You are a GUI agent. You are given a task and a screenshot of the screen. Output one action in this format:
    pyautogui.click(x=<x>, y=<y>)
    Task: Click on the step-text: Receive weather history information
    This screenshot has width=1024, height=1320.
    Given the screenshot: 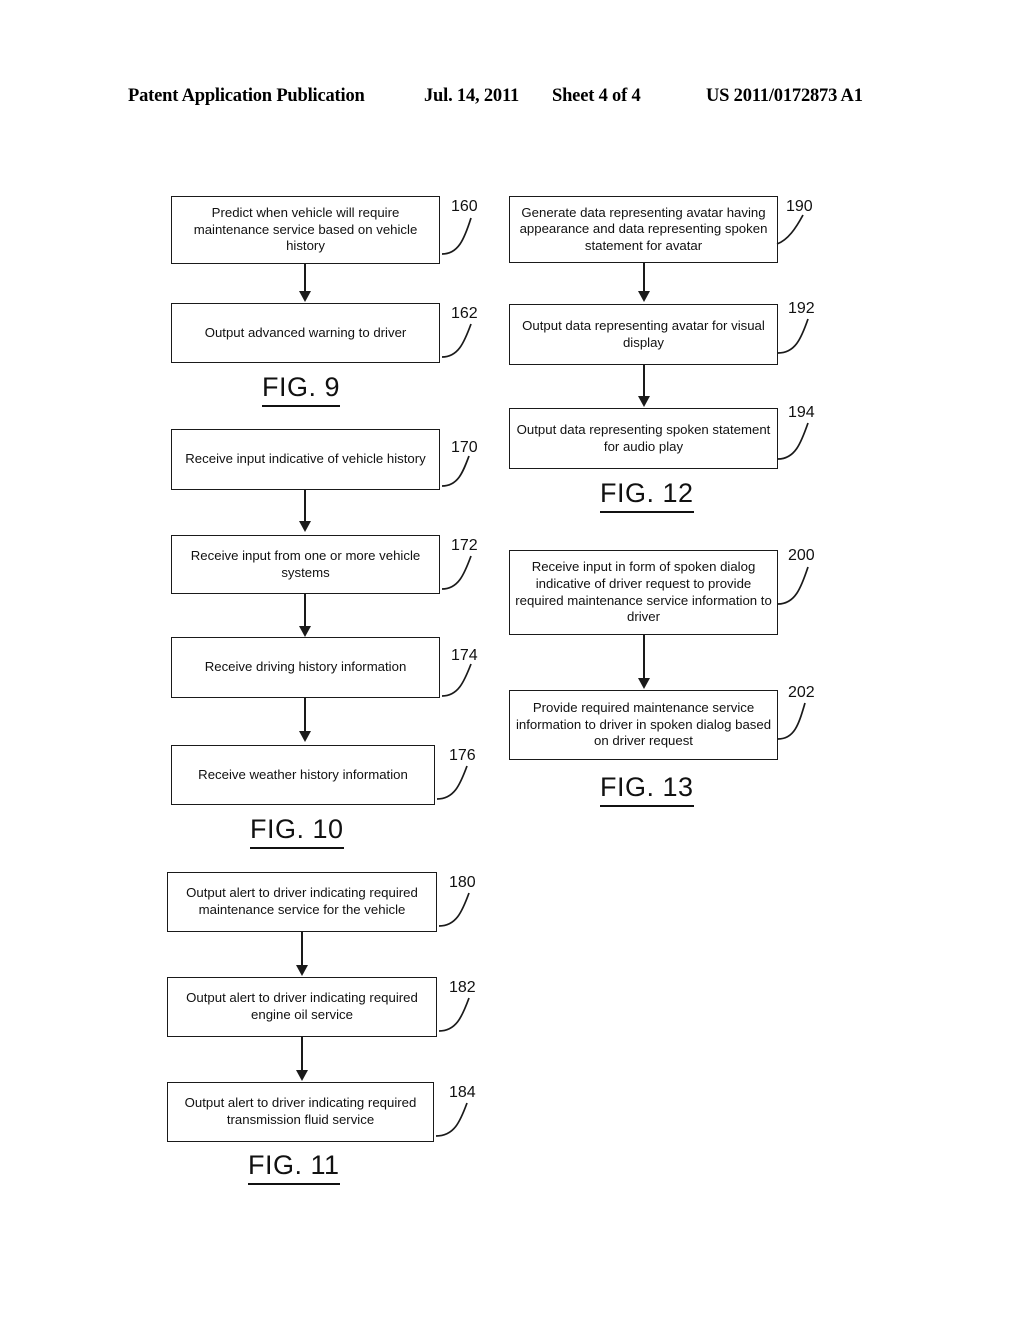 What is the action you would take?
    pyautogui.click(x=303, y=774)
    